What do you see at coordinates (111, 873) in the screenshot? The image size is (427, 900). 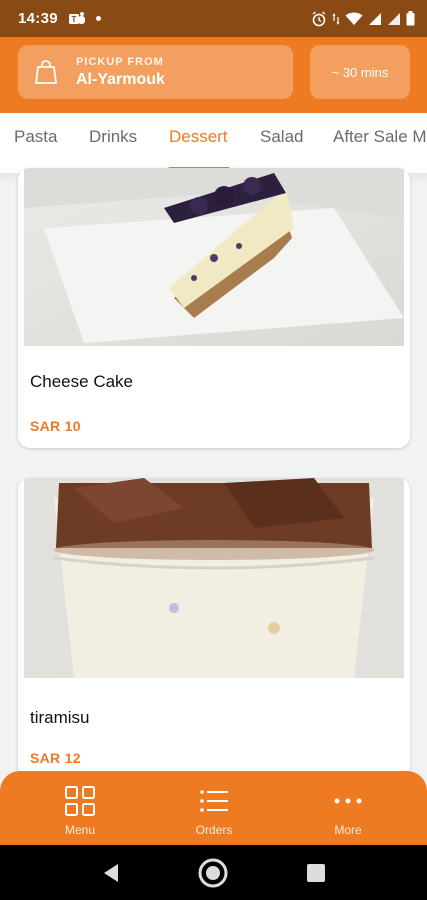 I see `back-icon` at bounding box center [111, 873].